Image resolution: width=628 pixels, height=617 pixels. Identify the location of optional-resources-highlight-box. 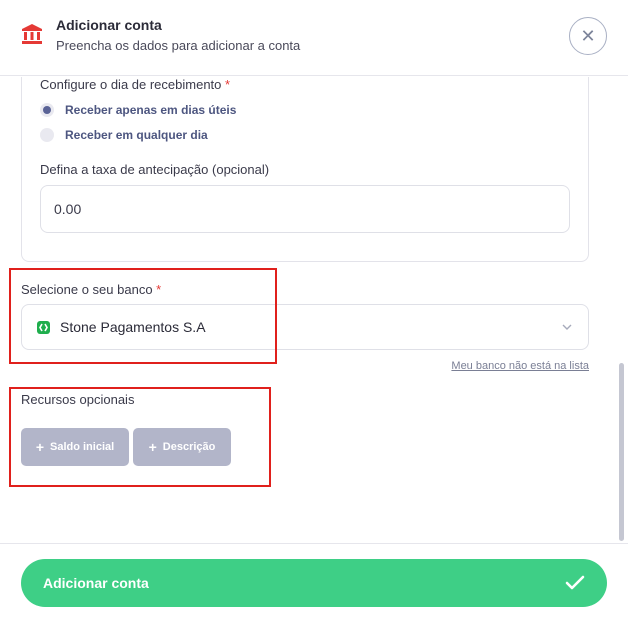
(140, 437).